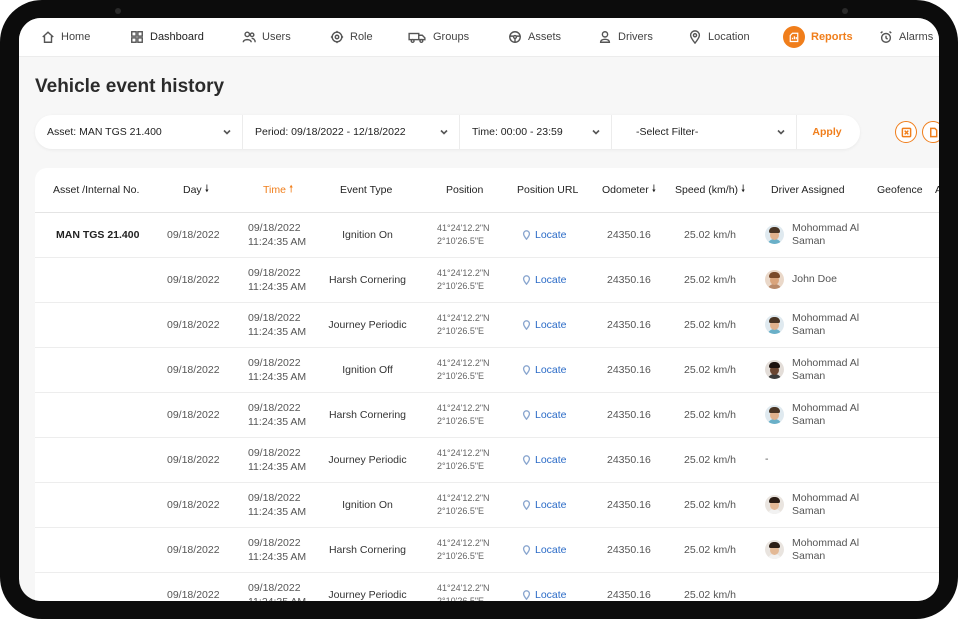 The width and height of the screenshot is (958, 640). I want to click on nav-location: Location, so click(719, 37).